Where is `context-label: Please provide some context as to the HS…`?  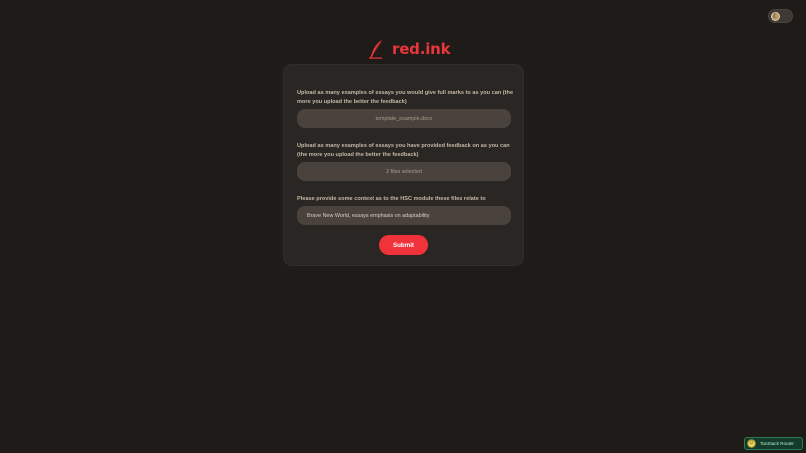
context-label: Please provide some context as to the HS… is located at coordinates (391, 199).